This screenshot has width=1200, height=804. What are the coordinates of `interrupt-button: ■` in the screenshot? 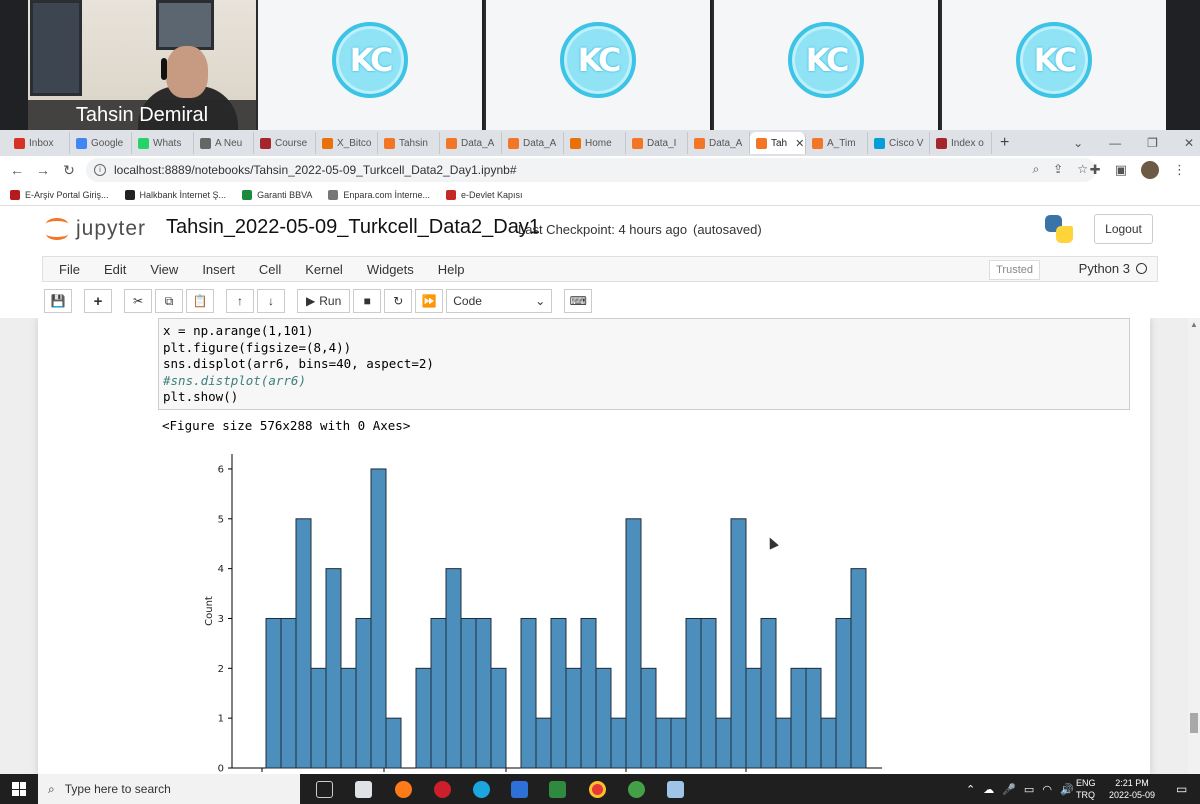 It's located at (367, 301).